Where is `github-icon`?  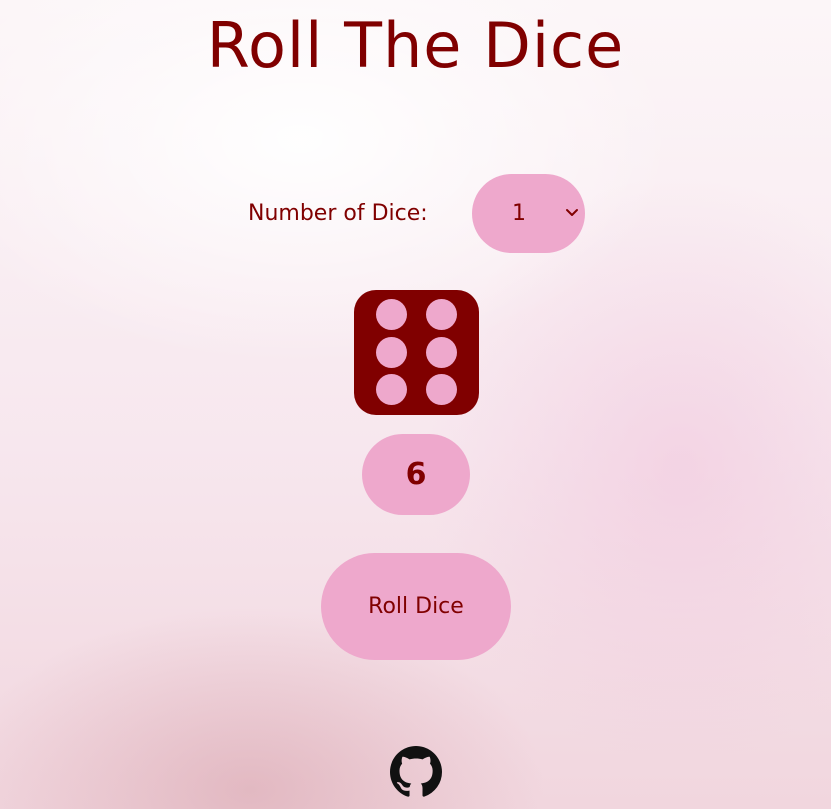 github-icon is located at coordinates (416, 771).